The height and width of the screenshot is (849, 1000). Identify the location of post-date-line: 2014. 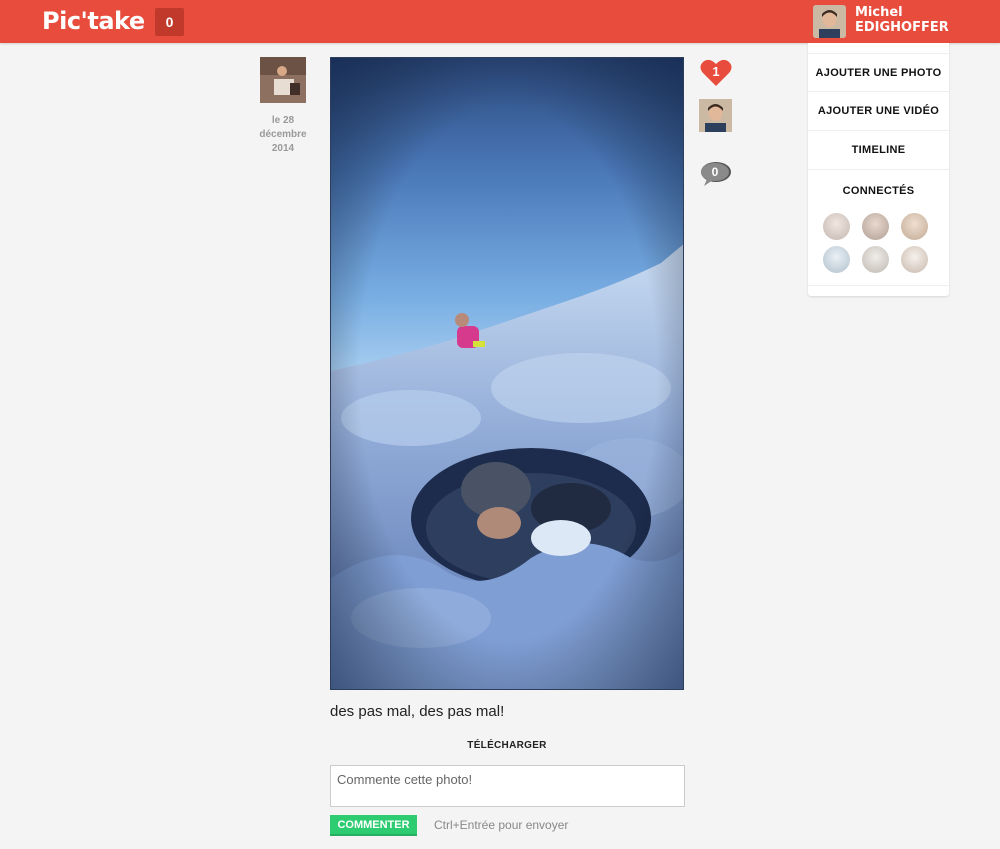
(283, 148).